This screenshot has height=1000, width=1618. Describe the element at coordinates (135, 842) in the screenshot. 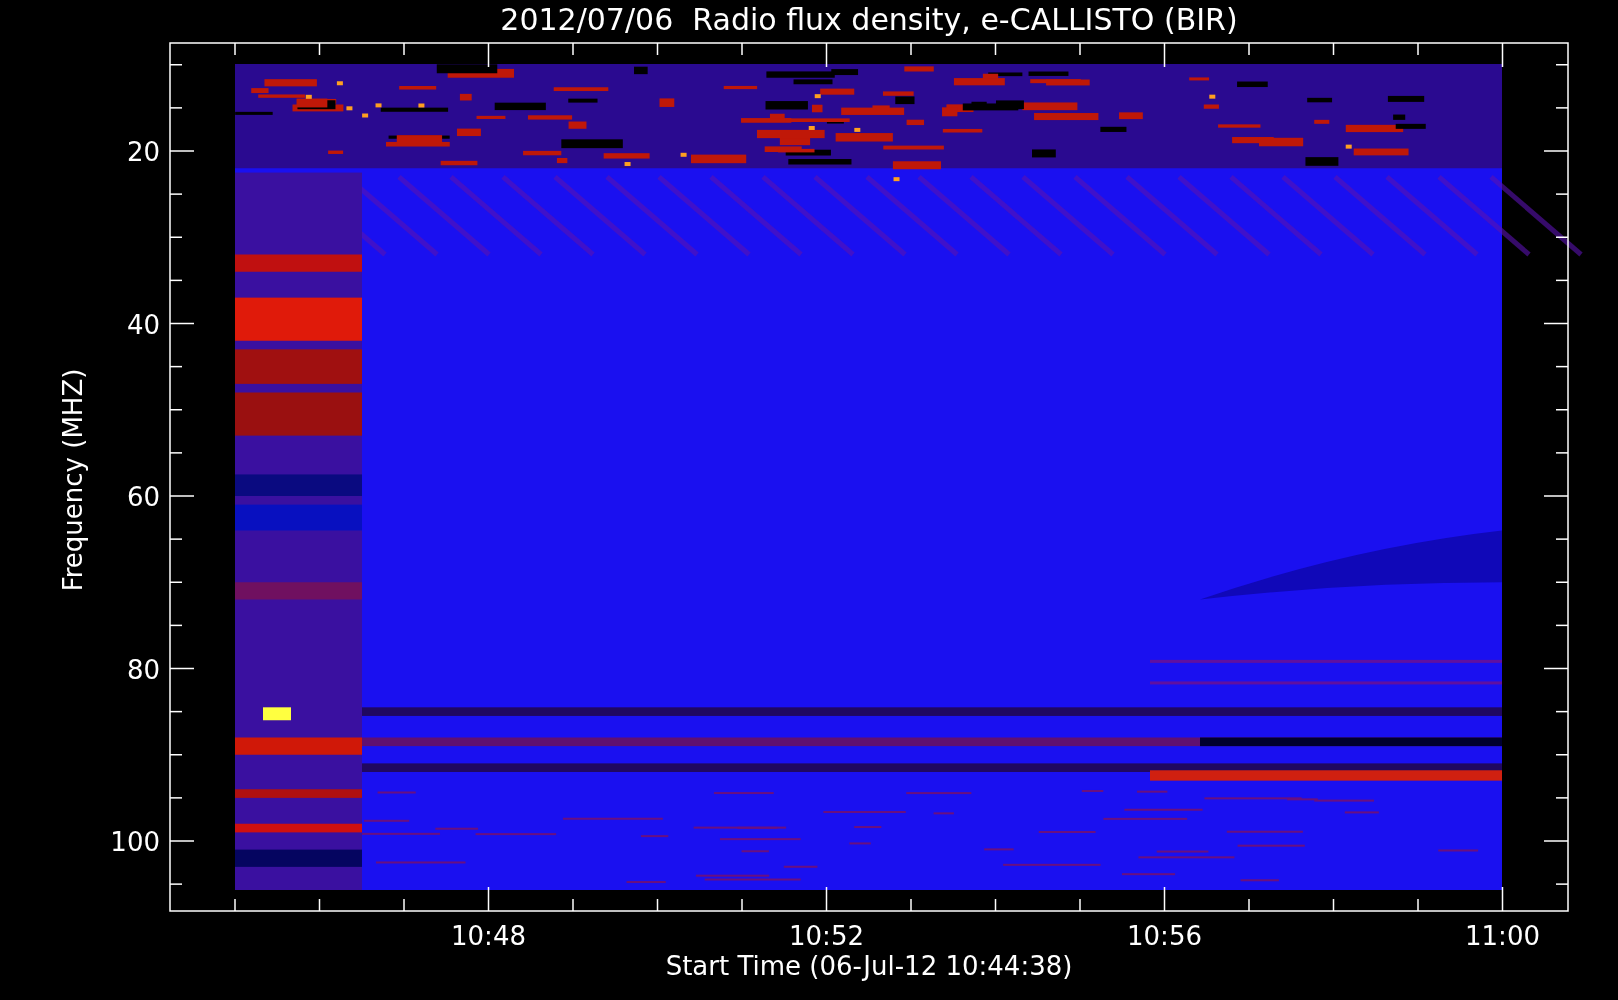

I see `y-tick-label: 100` at that location.